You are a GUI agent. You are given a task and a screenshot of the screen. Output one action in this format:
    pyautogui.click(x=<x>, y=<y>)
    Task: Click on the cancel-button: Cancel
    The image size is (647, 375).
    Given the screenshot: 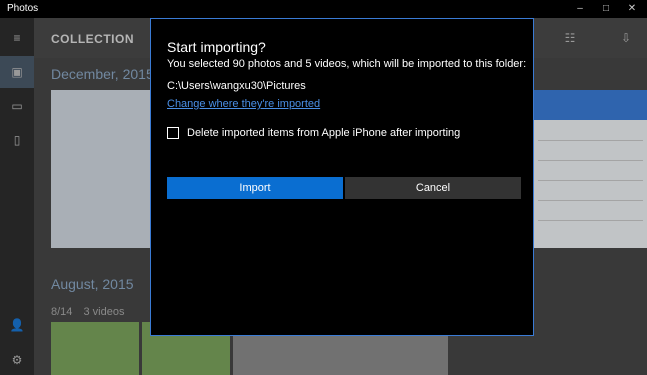 What is the action you would take?
    pyautogui.click(x=433, y=188)
    